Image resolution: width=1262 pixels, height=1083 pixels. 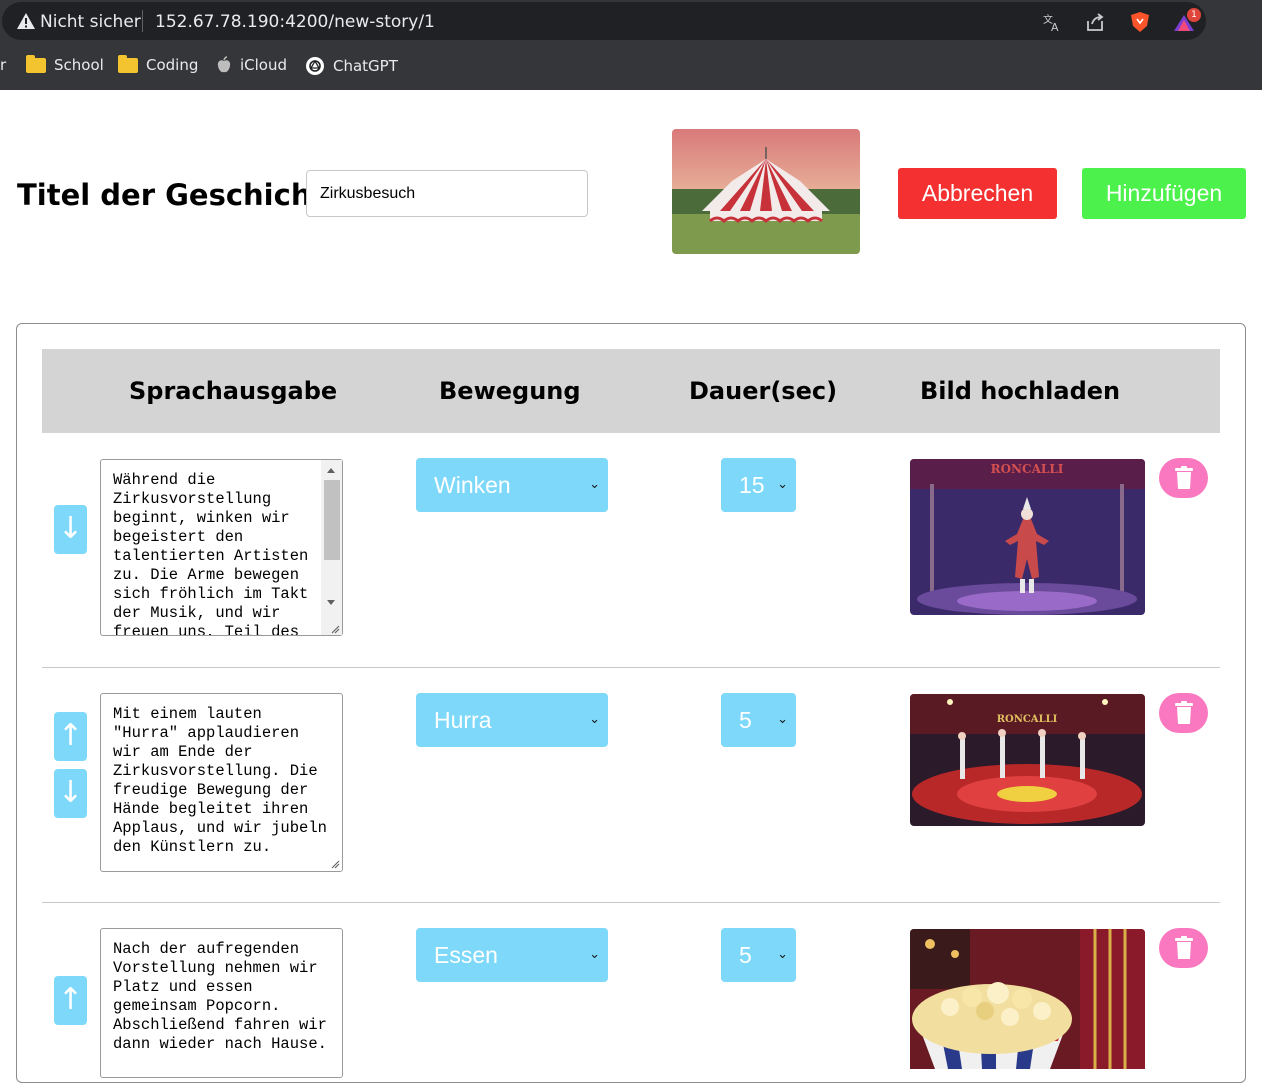 What do you see at coordinates (295, 22) in the screenshot?
I see `url-text: 152.67.78.190:4200/new-story/1` at bounding box center [295, 22].